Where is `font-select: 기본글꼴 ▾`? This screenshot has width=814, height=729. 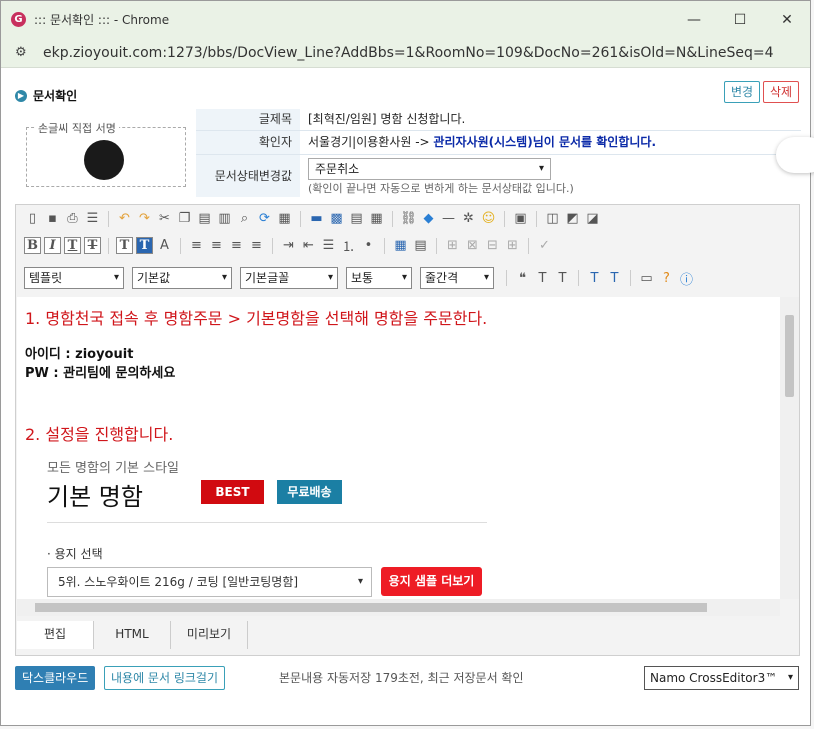
font-select: 기본글꼴 ▾ is located at coordinates (289, 278).